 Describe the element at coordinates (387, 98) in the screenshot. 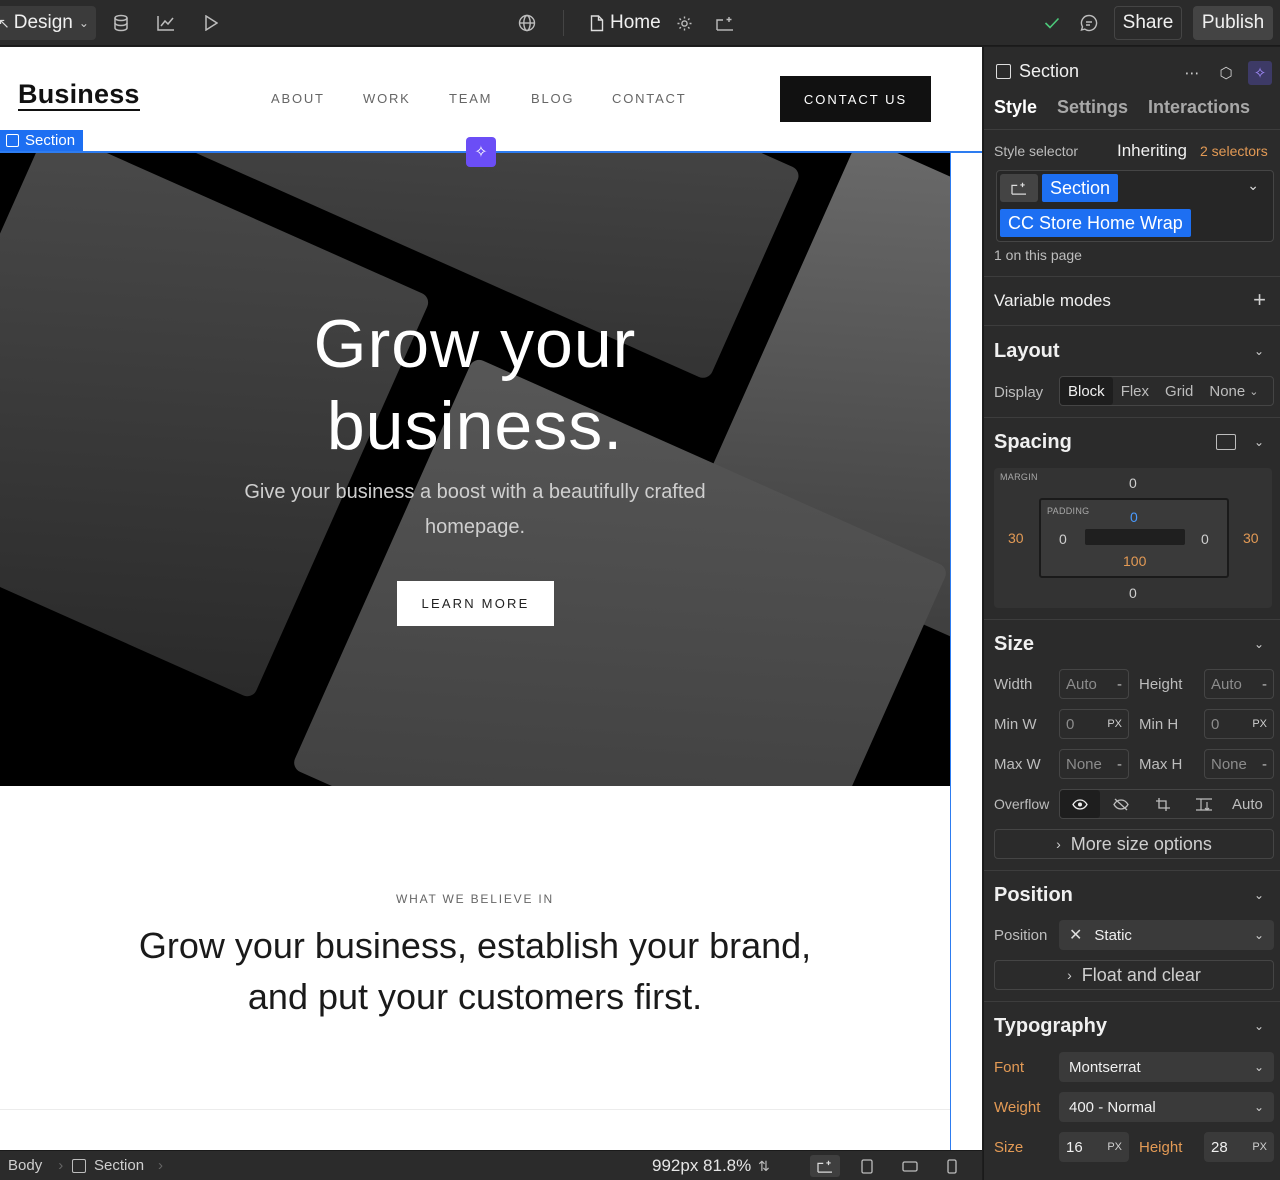

I see `nav-link-work: WORK` at that location.